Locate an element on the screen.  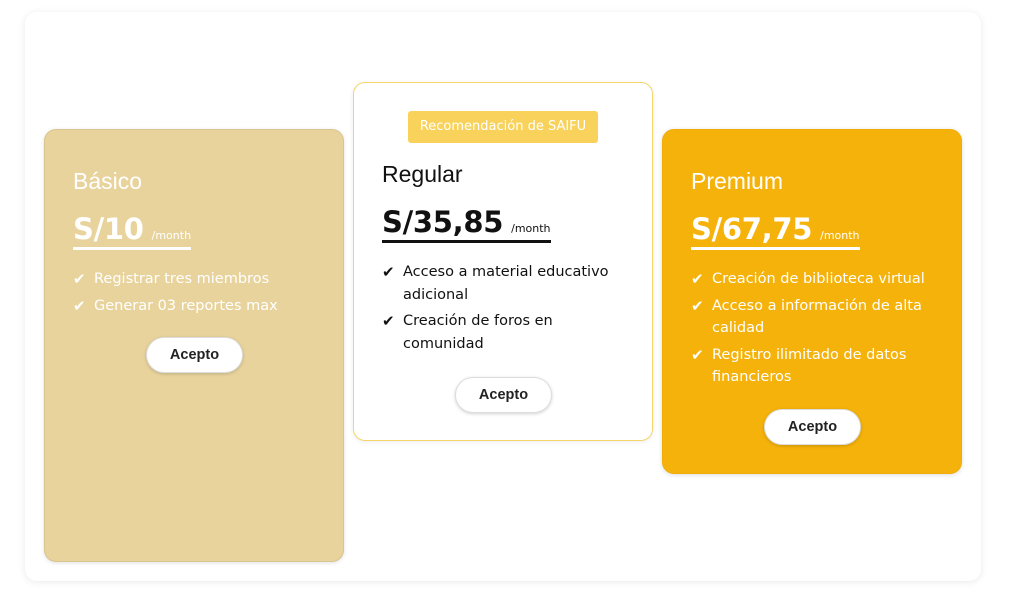
plan-price: S/10 is located at coordinates (108, 229).